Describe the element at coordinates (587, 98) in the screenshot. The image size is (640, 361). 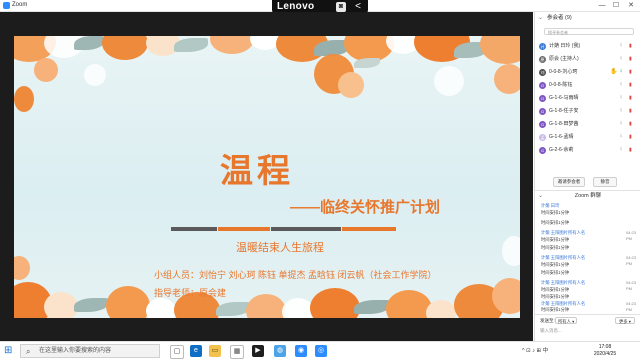
I see `participant-row: G G-1-6-马雨晴 ♮ ▮` at that location.